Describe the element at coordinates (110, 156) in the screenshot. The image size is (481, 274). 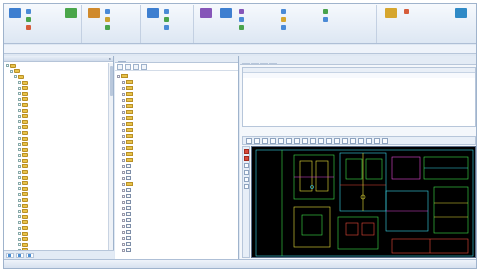
I see `vertical-scrollbar` at that location.